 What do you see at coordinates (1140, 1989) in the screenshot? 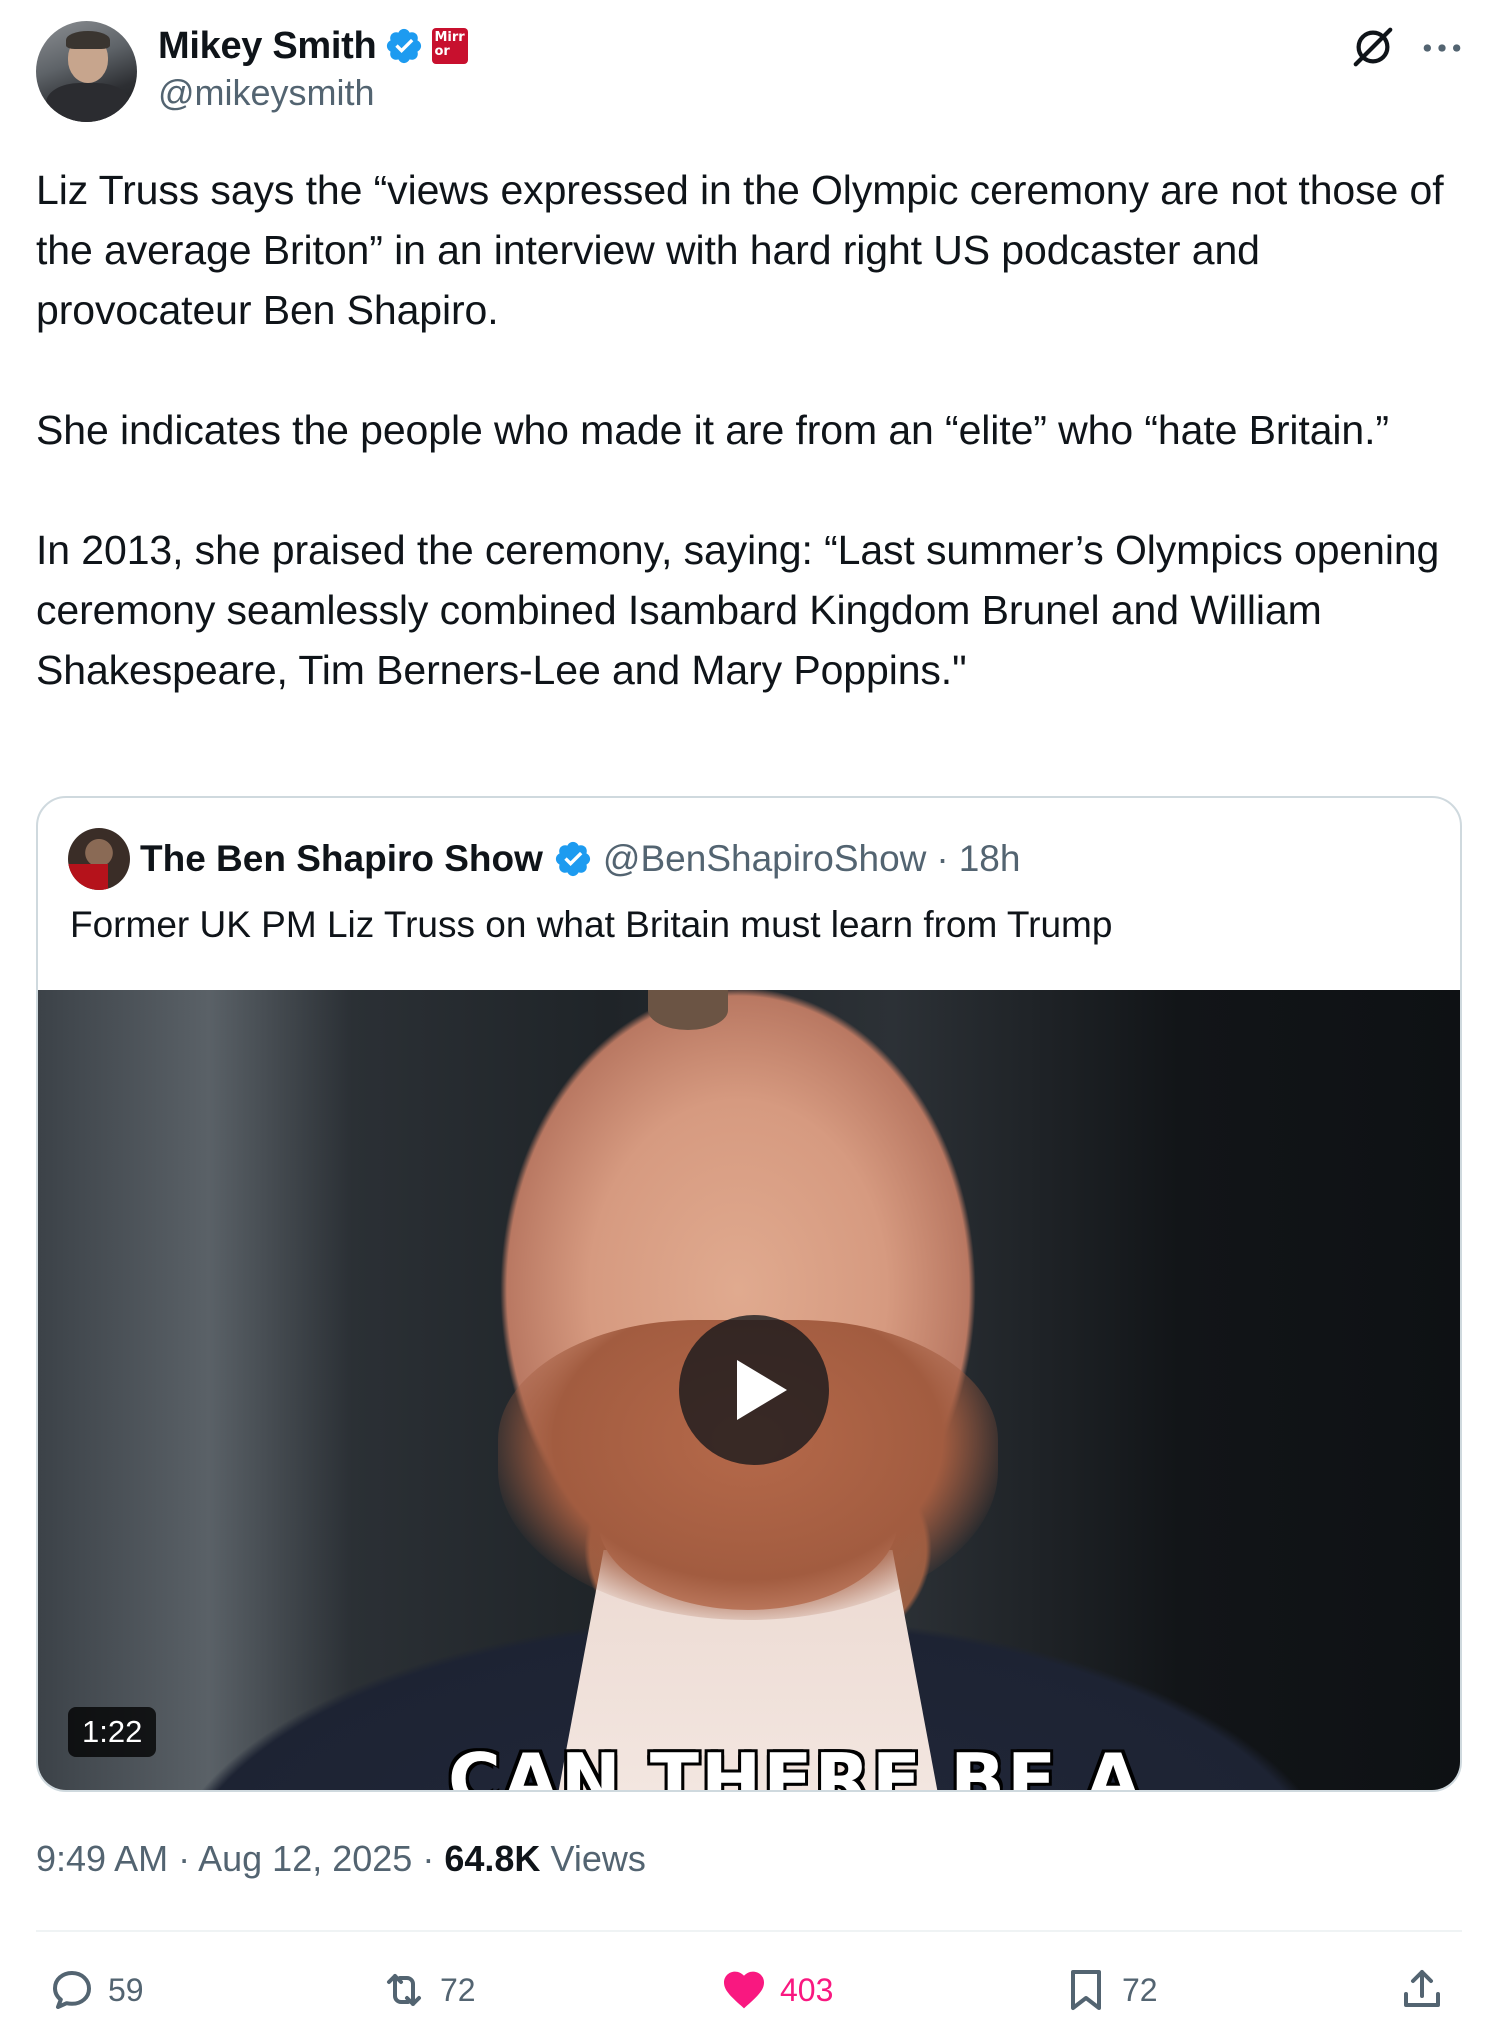
I see `bookmark-count: 72` at bounding box center [1140, 1989].